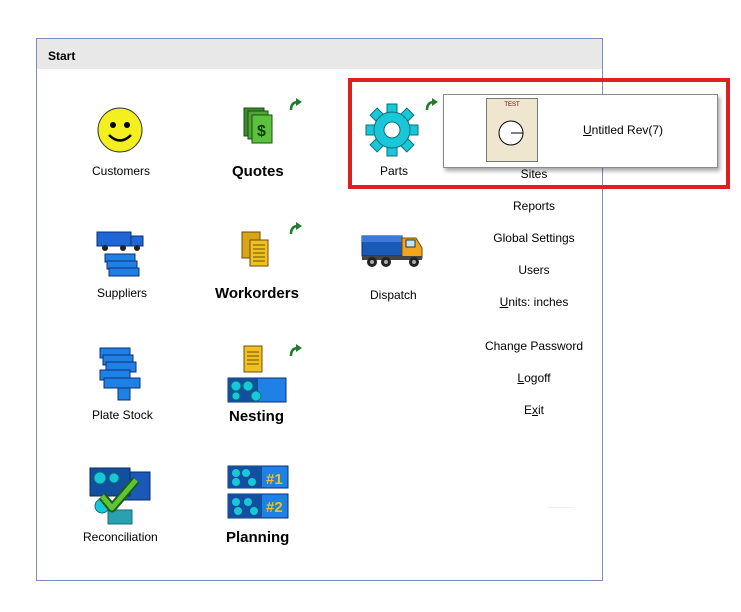  Describe the element at coordinates (274, 507) in the screenshot. I see `svg-text: #2` at that location.